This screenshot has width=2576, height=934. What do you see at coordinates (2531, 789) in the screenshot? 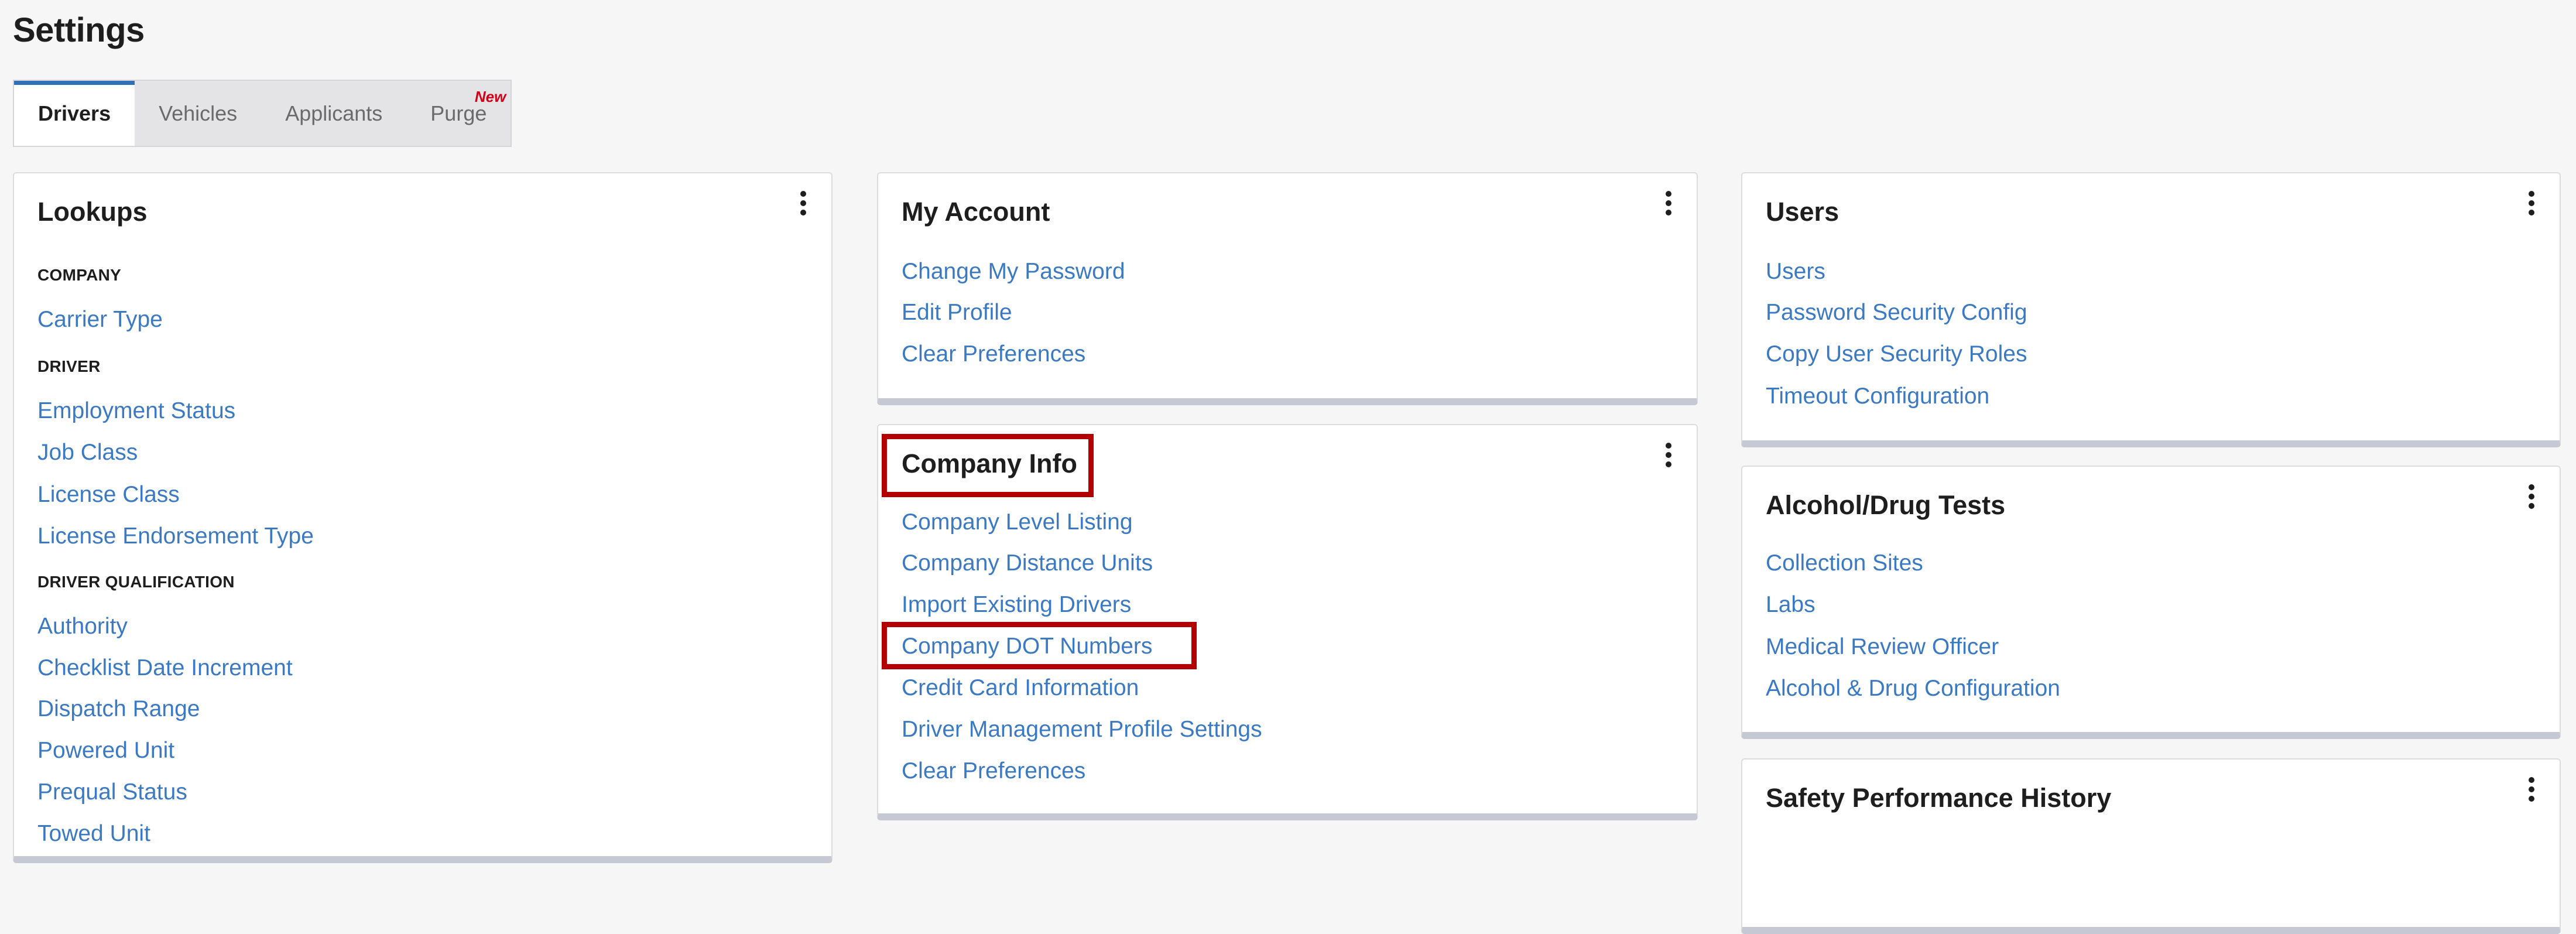
I see `safety-performance-history-more-options-icon` at bounding box center [2531, 789].